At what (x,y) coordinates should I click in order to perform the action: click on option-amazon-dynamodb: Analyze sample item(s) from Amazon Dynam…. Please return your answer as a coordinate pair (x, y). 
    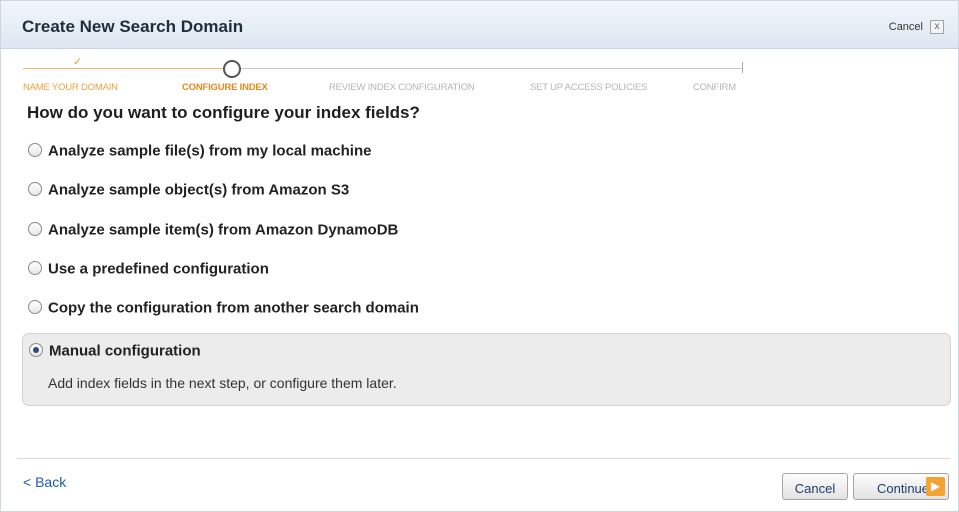
    Looking at the image, I should click on (213, 230).